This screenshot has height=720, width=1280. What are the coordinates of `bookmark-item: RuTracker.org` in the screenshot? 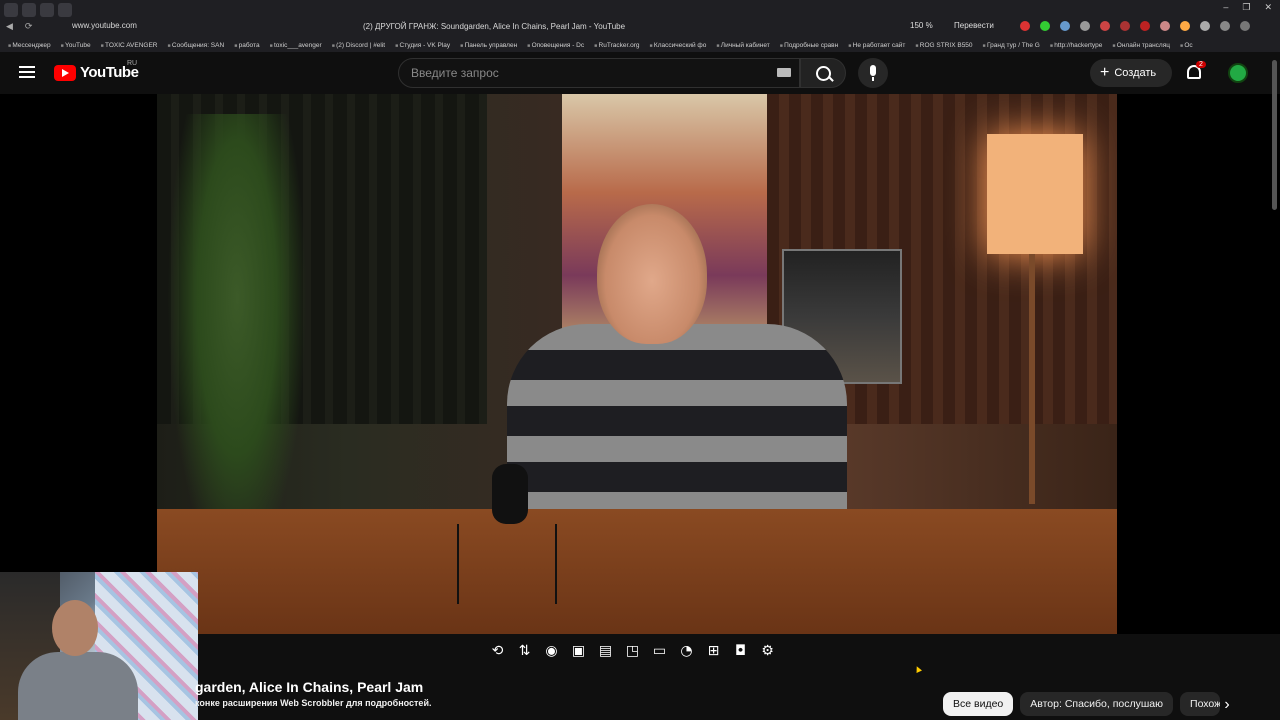 It's located at (617, 45).